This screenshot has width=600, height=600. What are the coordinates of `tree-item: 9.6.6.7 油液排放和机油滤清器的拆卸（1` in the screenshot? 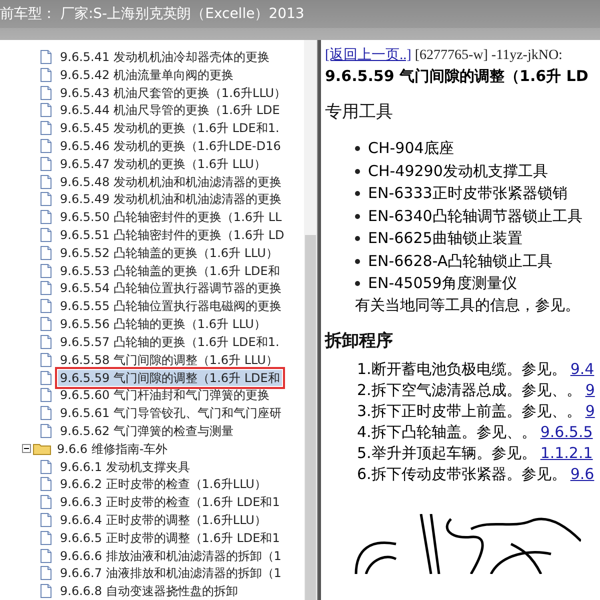 It's located at (171, 573).